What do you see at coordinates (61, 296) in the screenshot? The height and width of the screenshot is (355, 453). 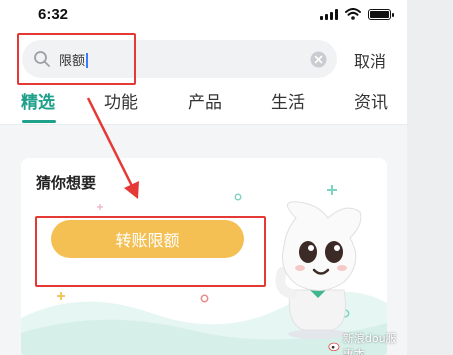 I see `plus-sparkle-icon` at bounding box center [61, 296].